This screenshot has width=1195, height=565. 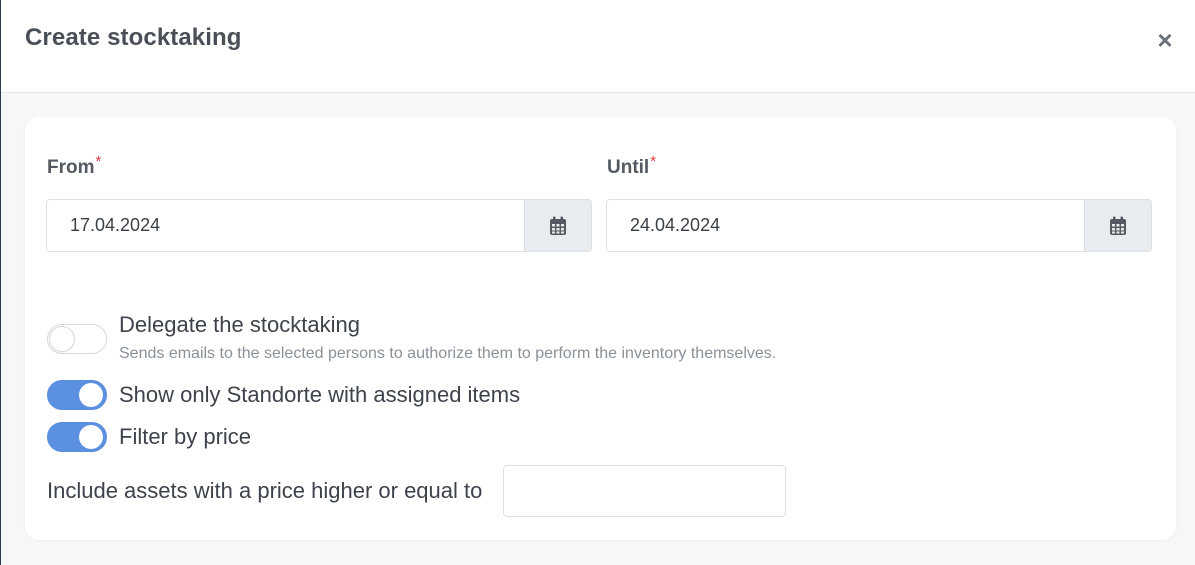 I want to click on until-date-input, so click(x=845, y=225).